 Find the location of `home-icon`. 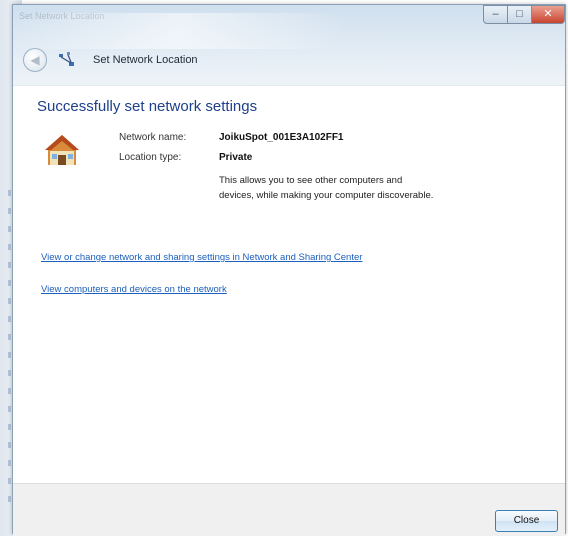

home-icon is located at coordinates (62, 150).